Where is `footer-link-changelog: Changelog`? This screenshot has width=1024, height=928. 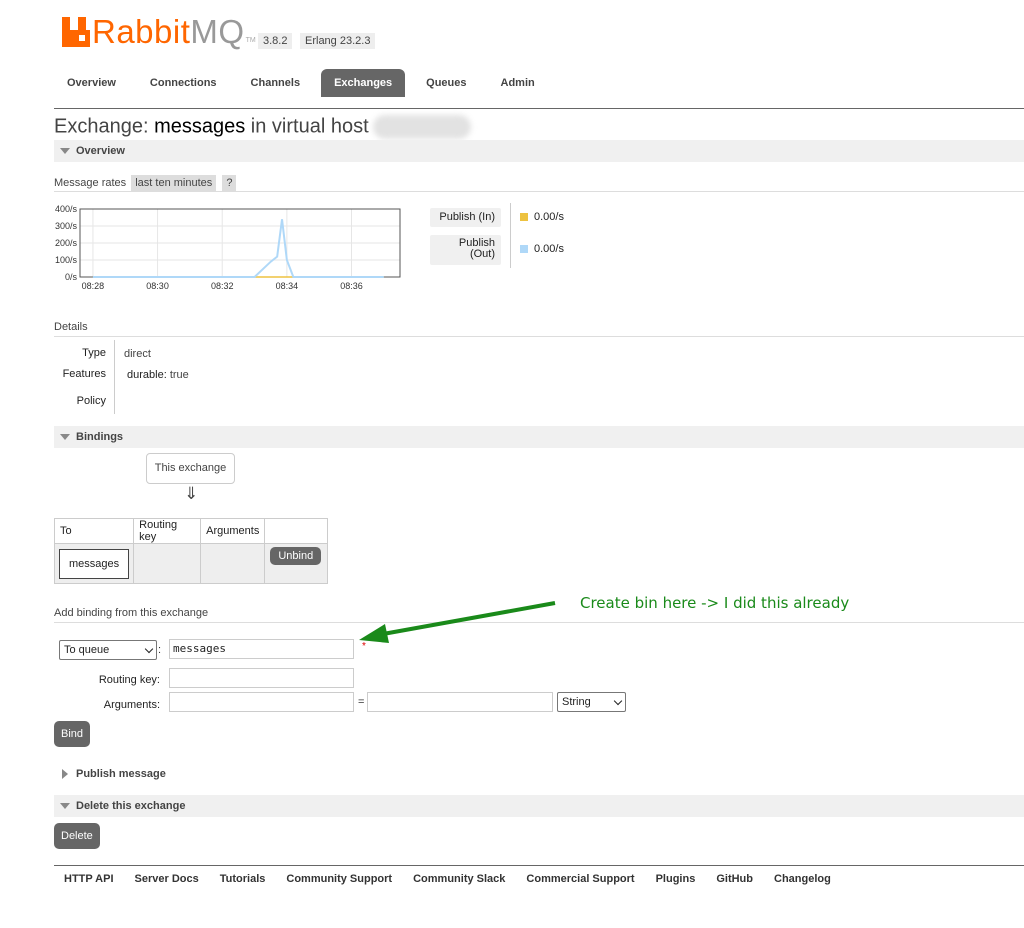 footer-link-changelog: Changelog is located at coordinates (802, 879).